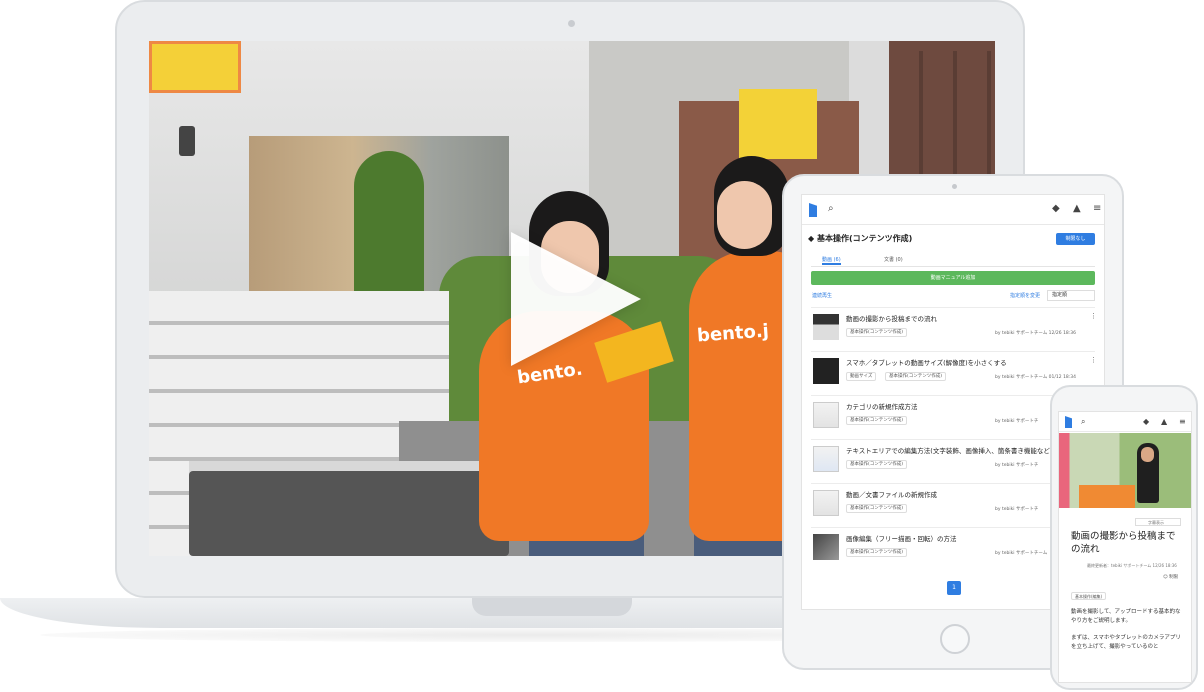 Image resolution: width=1204 pixels, height=692 pixels. I want to click on scene-cart, so click(349, 513).